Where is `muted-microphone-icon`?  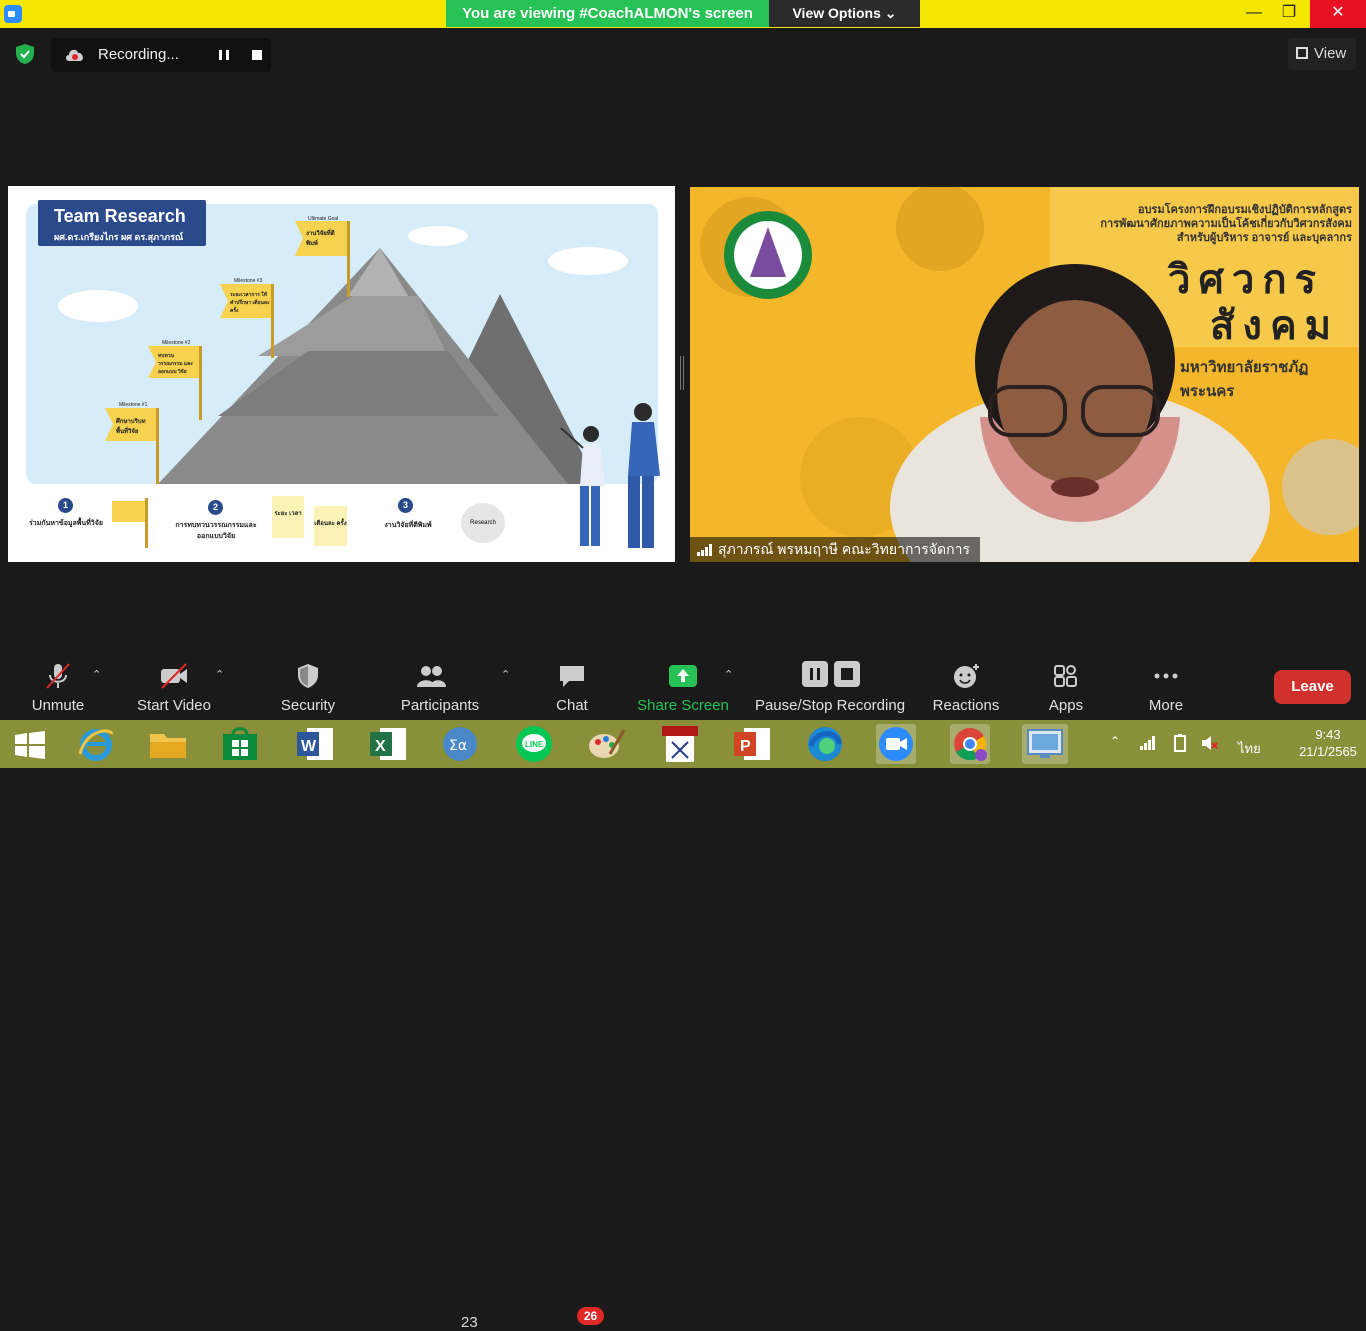
muted-microphone-icon is located at coordinates (58, 676).